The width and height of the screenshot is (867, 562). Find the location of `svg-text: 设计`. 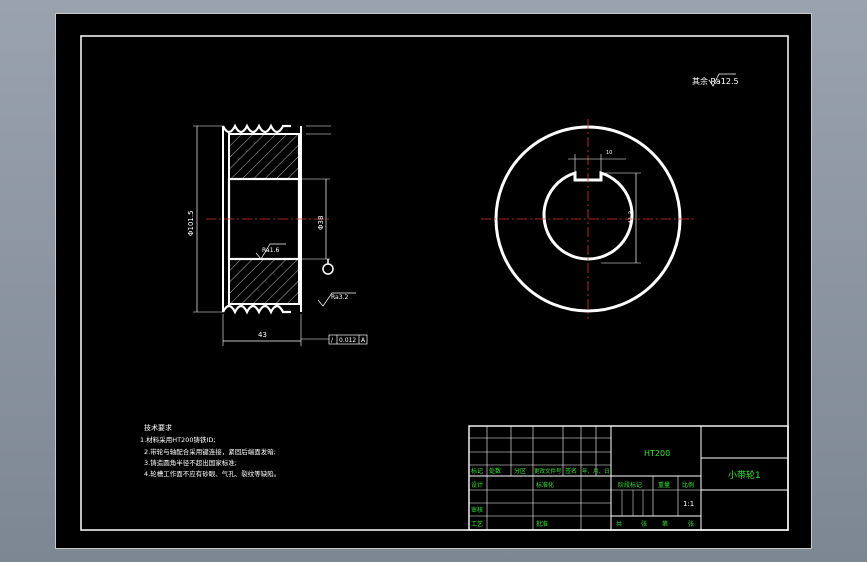

svg-text: 设计 is located at coordinates (477, 485).